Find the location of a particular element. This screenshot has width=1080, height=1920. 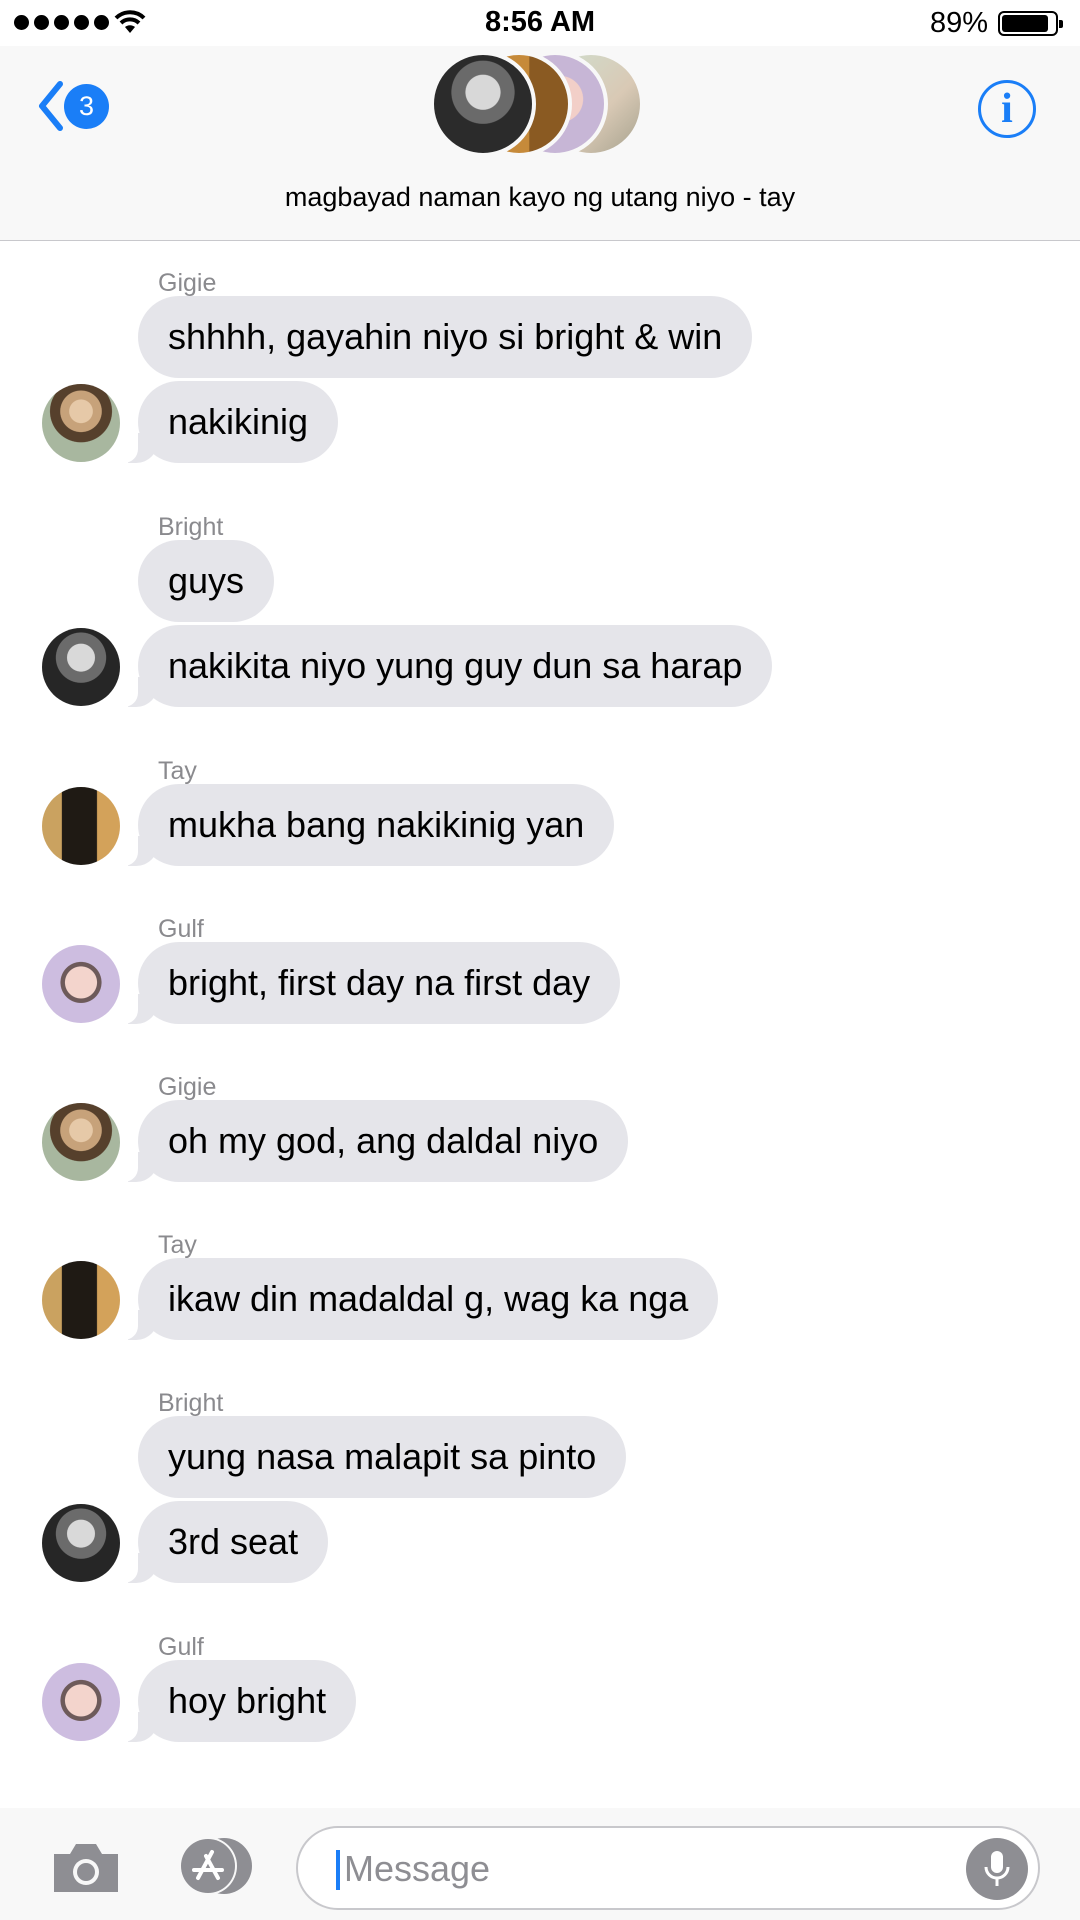

microphone-icon is located at coordinates (997, 1868).